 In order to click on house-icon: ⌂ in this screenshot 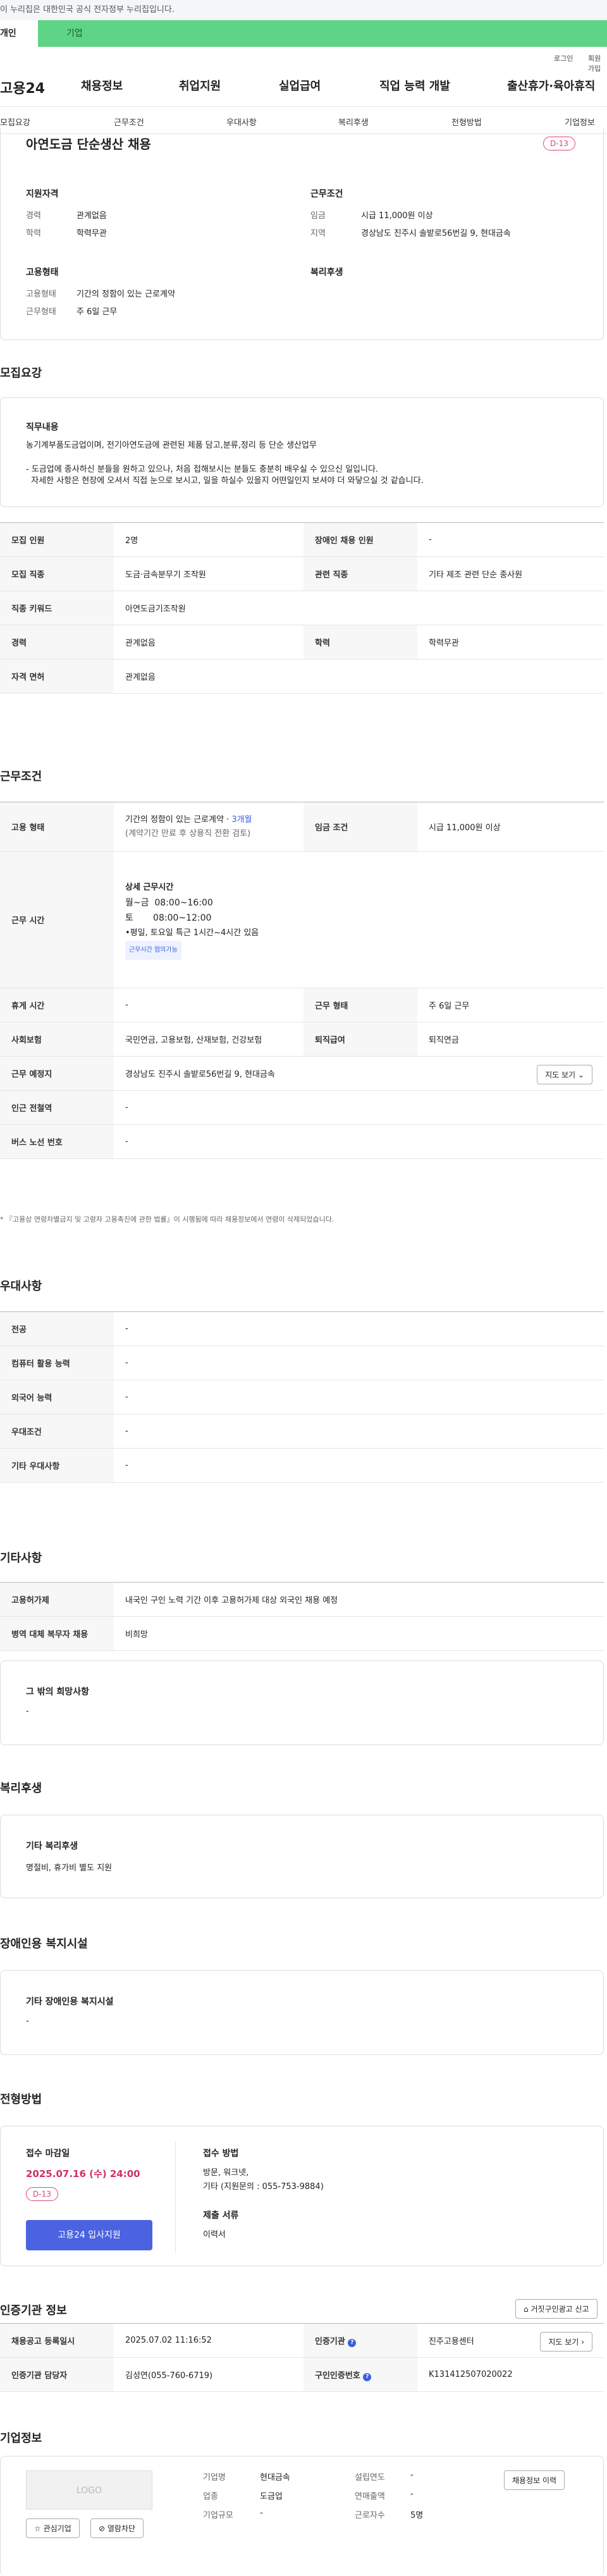, I will do `click(526, 2309)`.